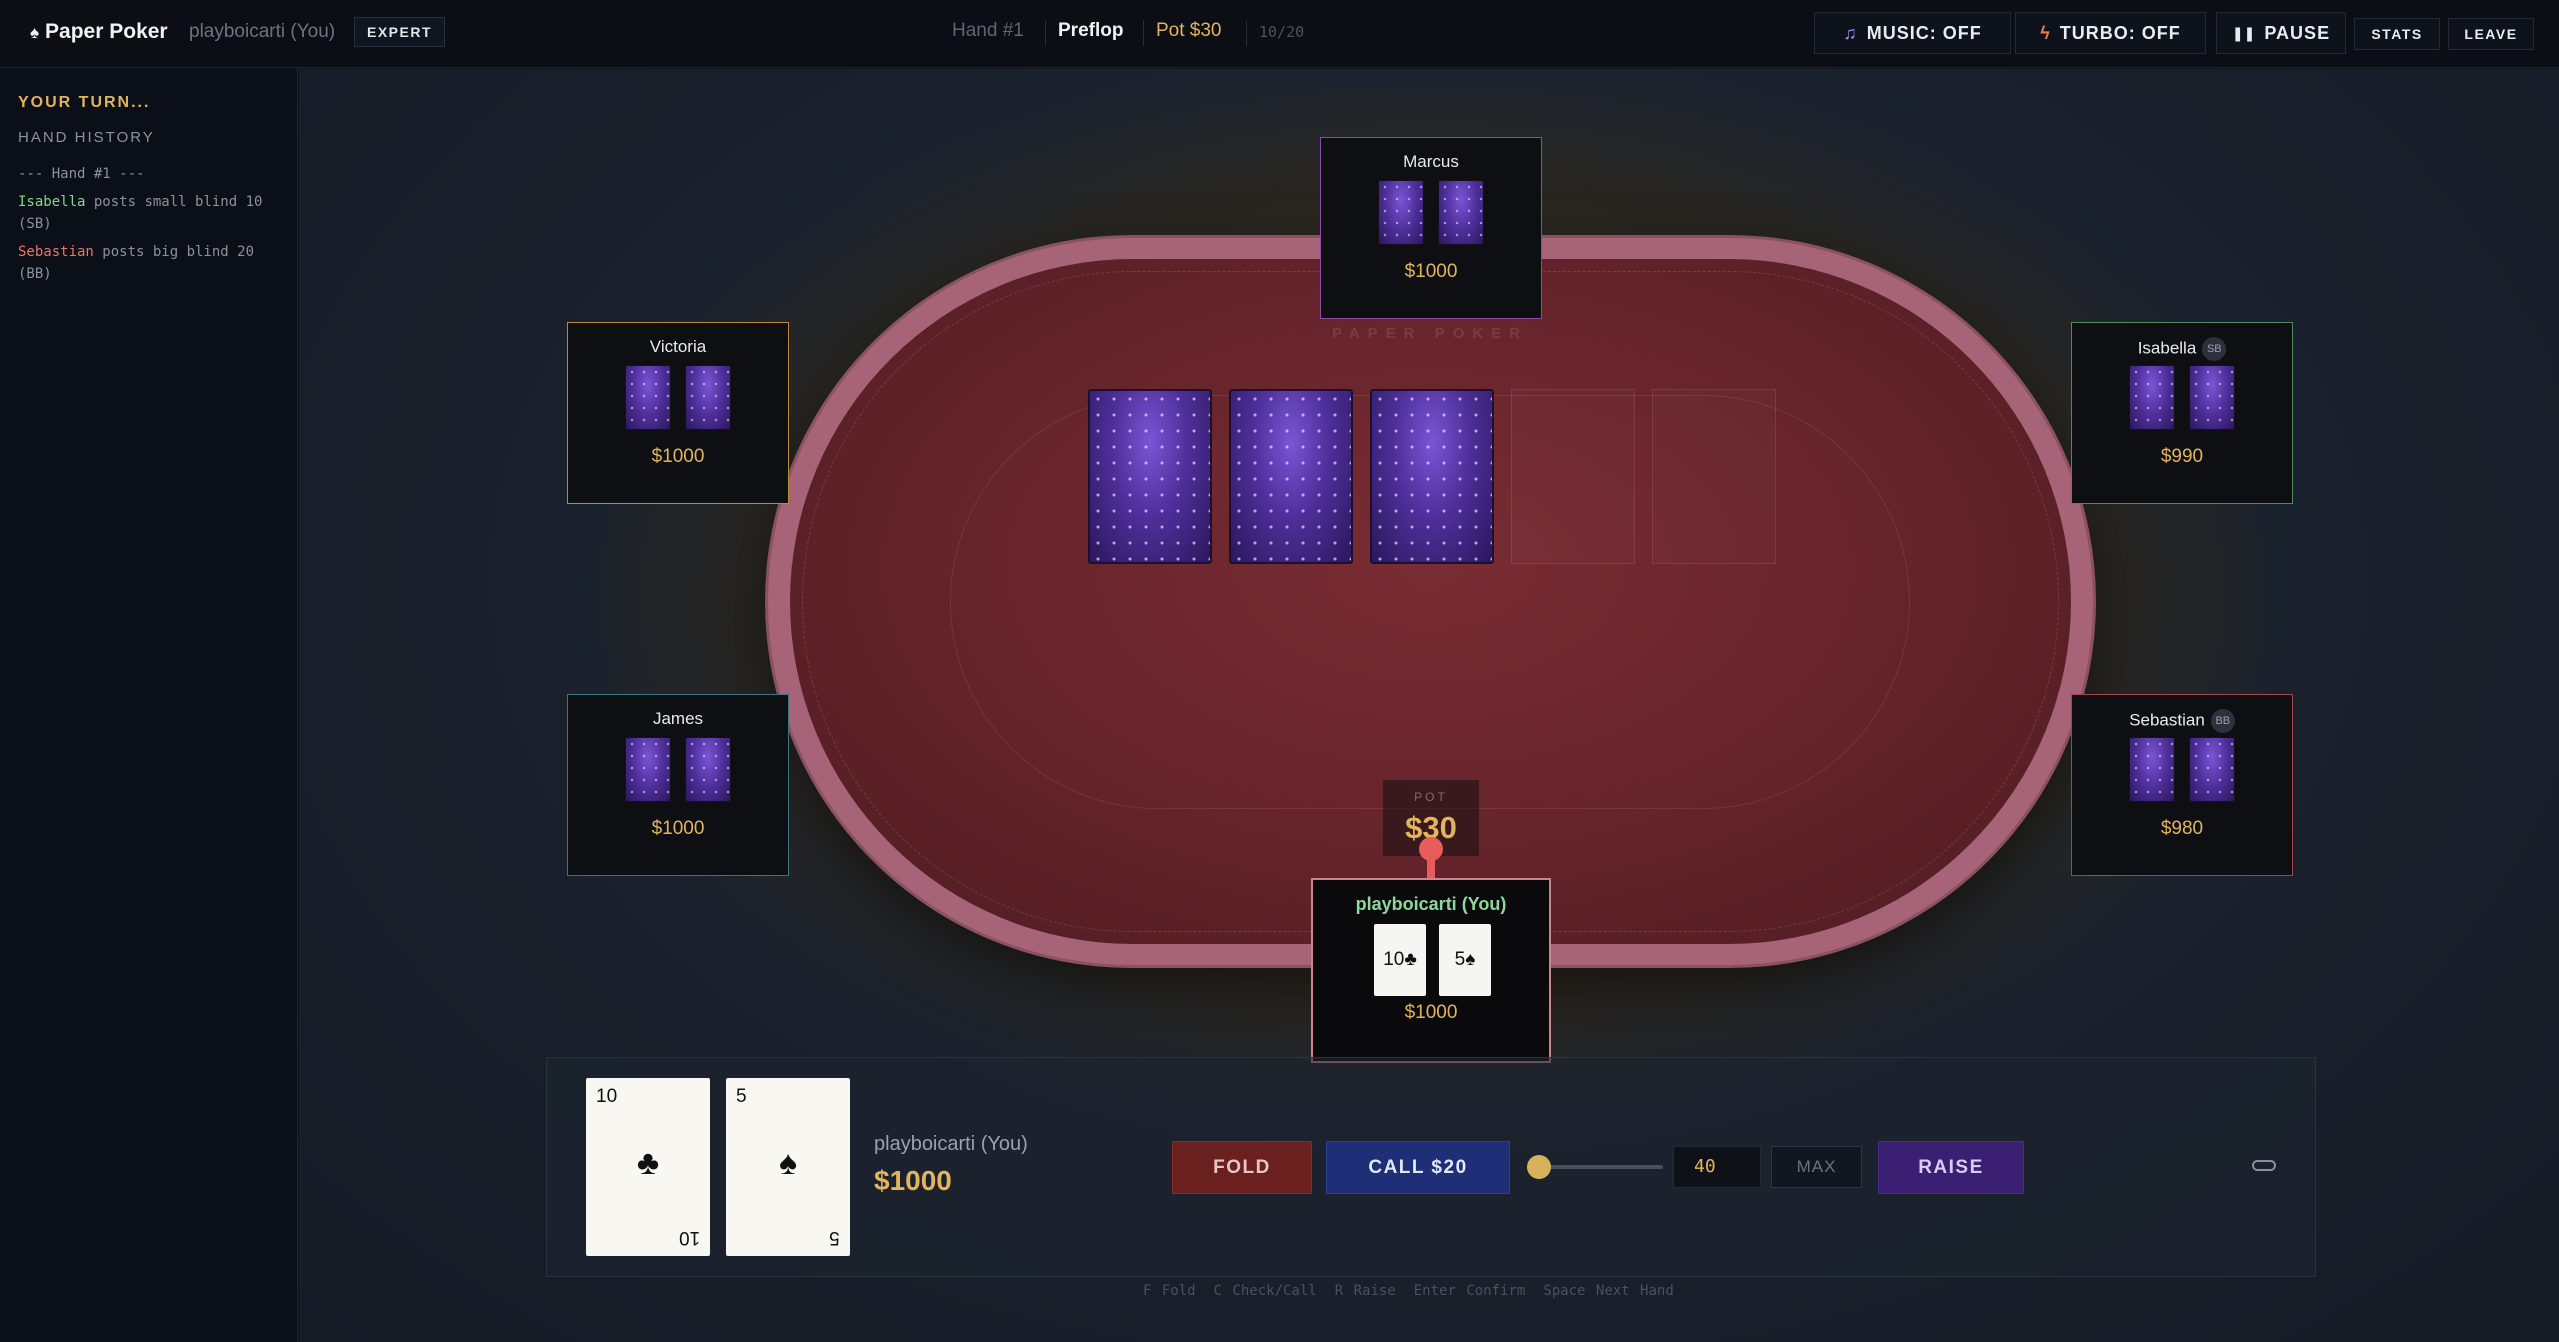  I want to click on shortcut-hint: Space Next Hand, so click(1608, 1291).